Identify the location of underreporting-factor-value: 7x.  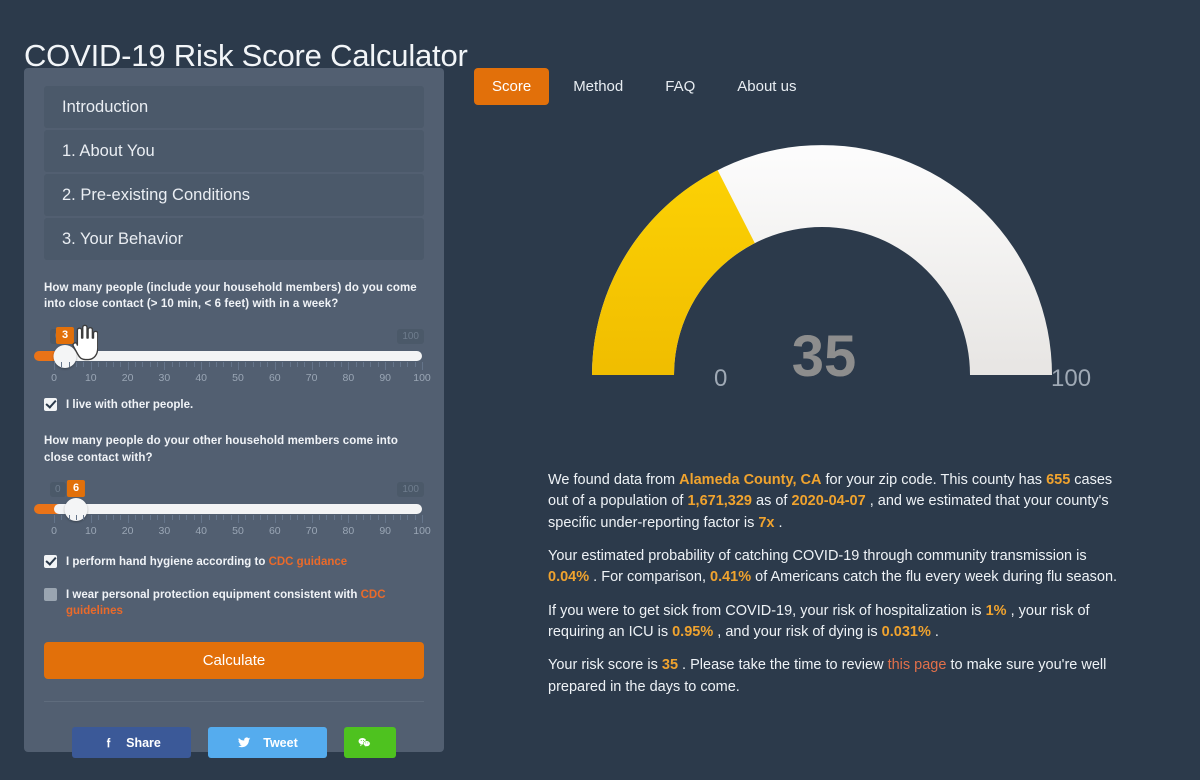
(766, 522).